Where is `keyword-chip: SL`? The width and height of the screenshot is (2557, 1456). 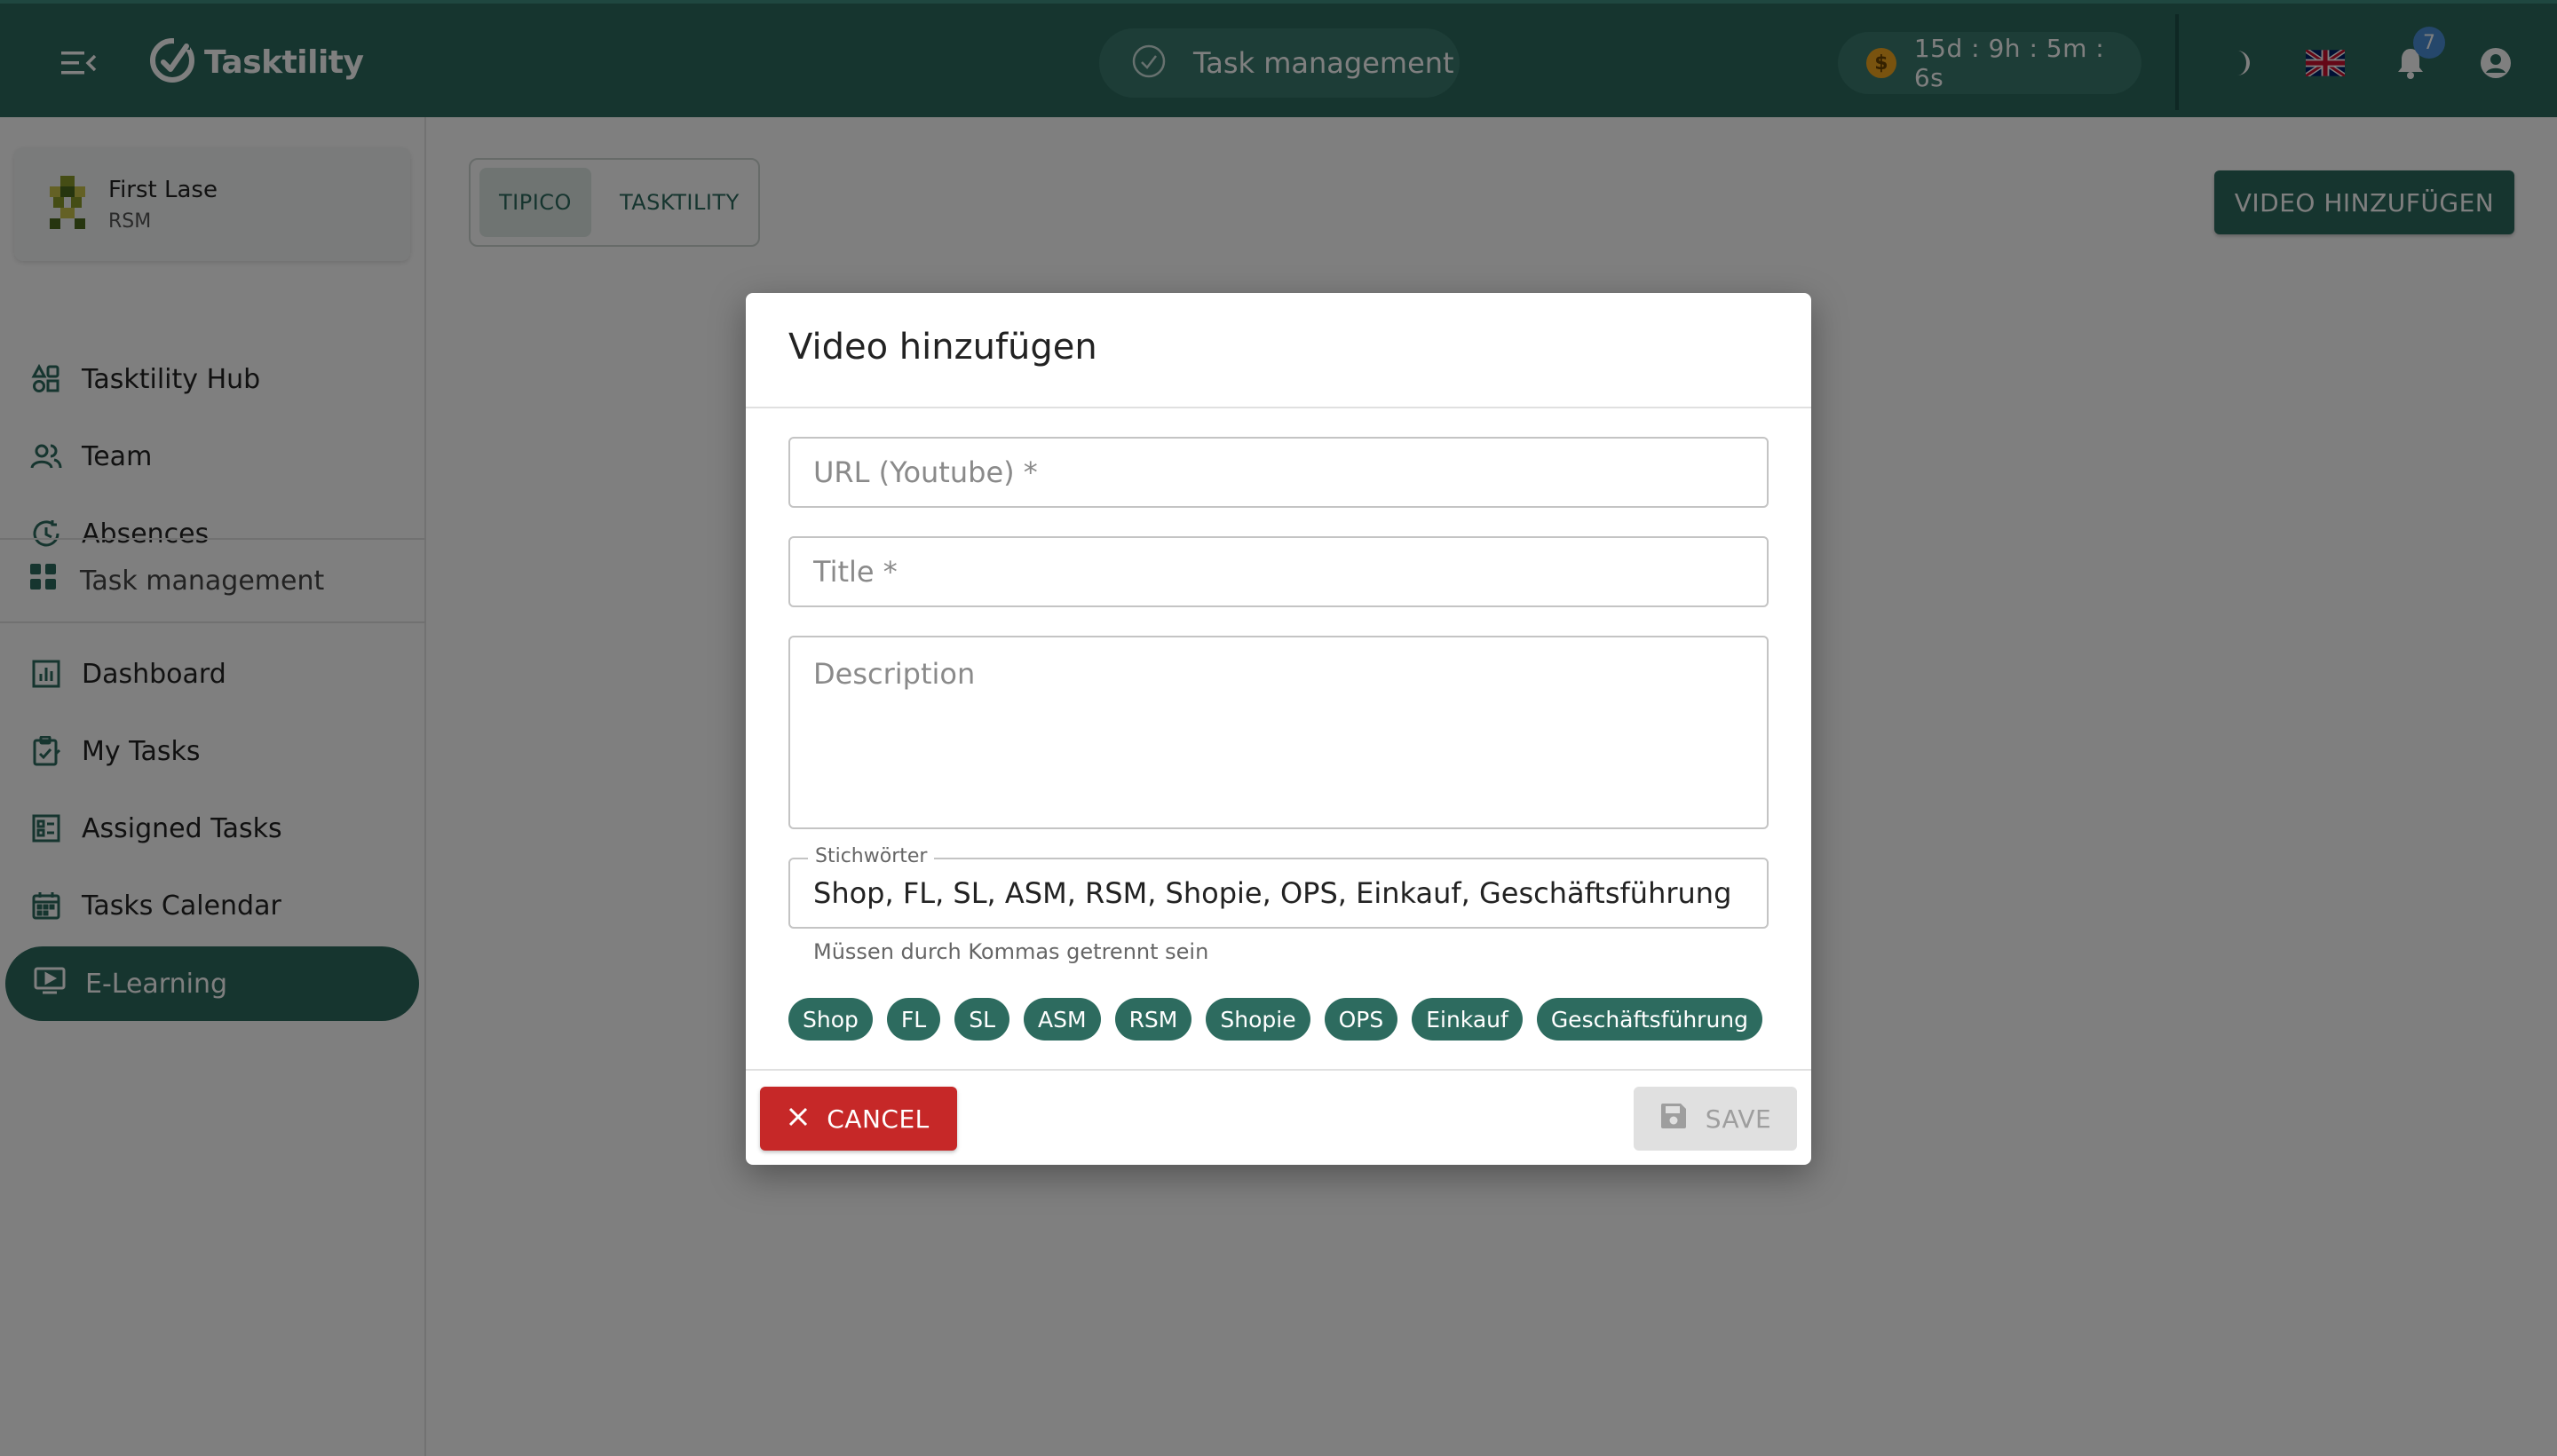
keyword-chip: SL is located at coordinates (982, 1020).